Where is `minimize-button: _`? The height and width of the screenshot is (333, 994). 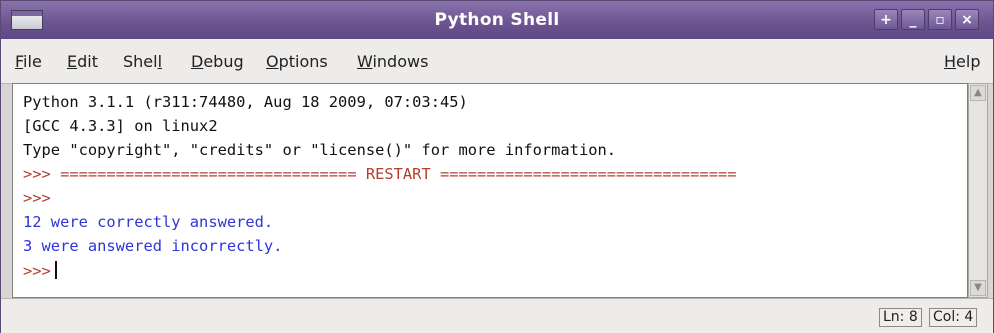 minimize-button: _ is located at coordinates (913, 19).